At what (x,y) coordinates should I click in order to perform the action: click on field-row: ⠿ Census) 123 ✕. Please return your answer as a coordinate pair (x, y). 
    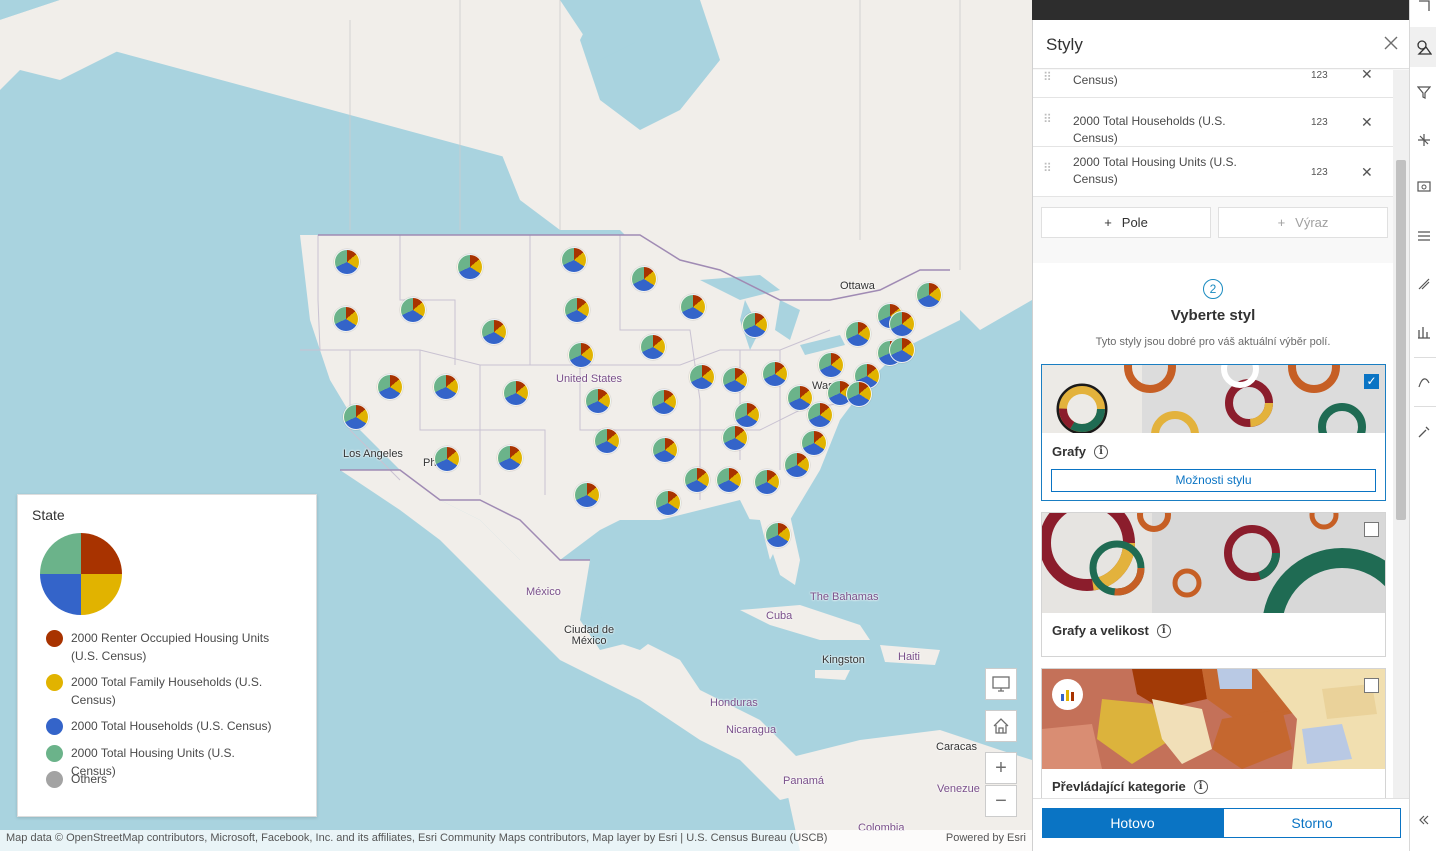
    Looking at the image, I should click on (1213, 82).